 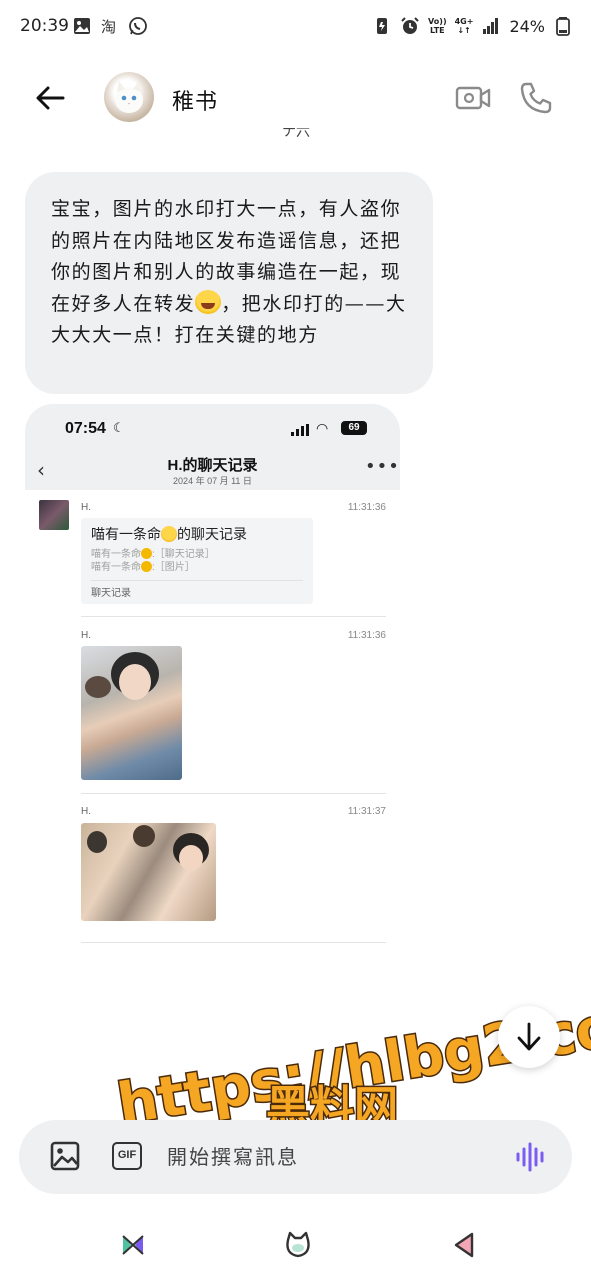 What do you see at coordinates (437, 26) in the screenshot?
I see `volte-indicator: Vo)) LTE` at bounding box center [437, 26].